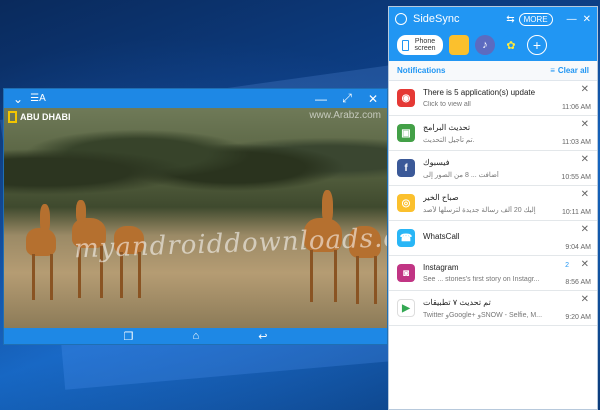 This screenshot has width=600, height=410. Describe the element at coordinates (457, 302) in the screenshot. I see `notification-title: تم تحديث ٧ تطبيقات` at that location.